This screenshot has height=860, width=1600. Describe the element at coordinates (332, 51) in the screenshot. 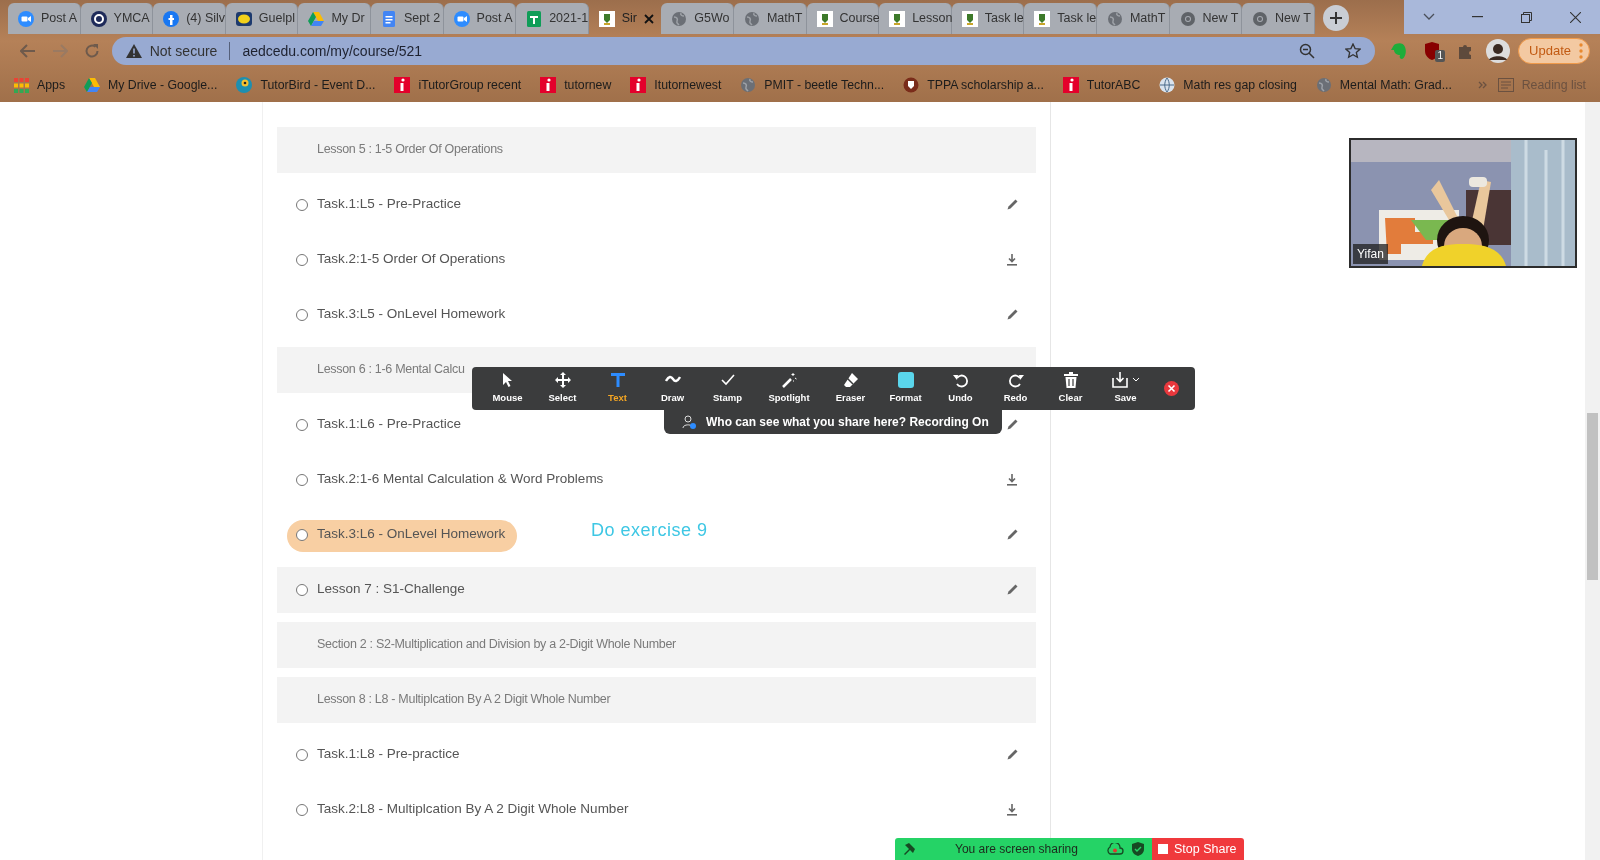

I see `url-text: aedcedu.com/my/course/521` at that location.